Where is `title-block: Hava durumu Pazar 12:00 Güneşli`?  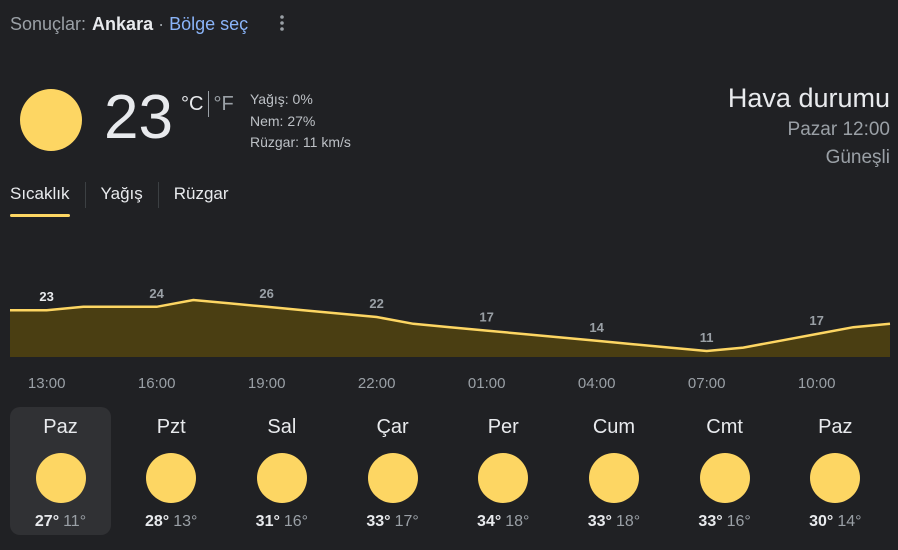
title-block: Hava durumu Pazar 12:00 Güneşli is located at coordinates (809, 126).